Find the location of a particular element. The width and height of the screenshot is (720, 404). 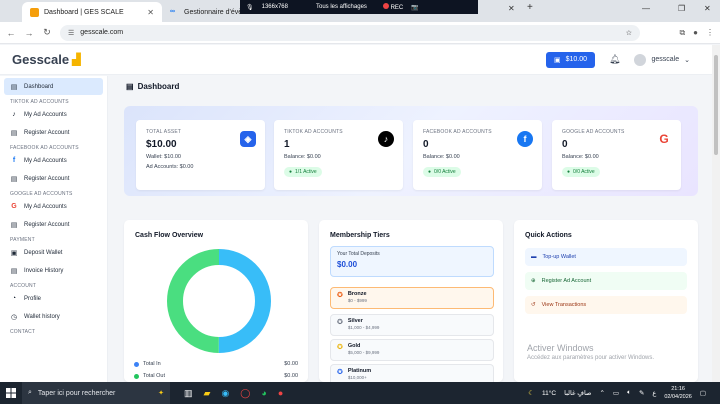

reload-icon: ↻ is located at coordinates (47, 32).